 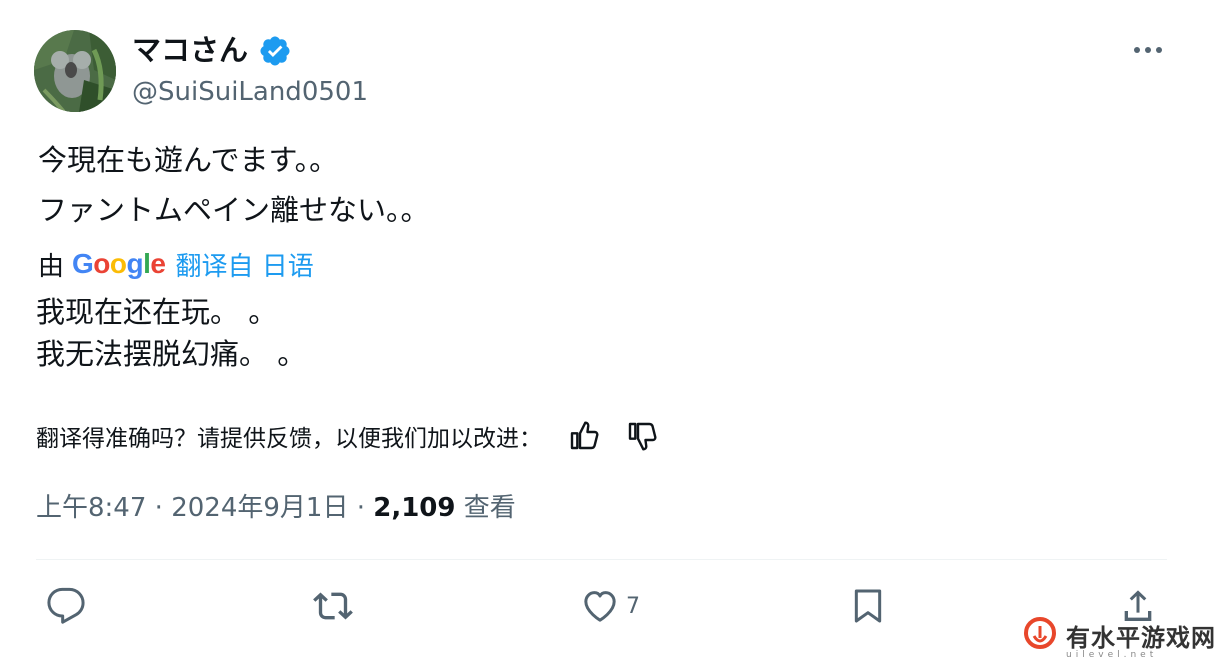 I want to click on feedback-prompt: 翻译得准确吗？请提供反馈，以便我们加以改进：, so click(x=289, y=439).